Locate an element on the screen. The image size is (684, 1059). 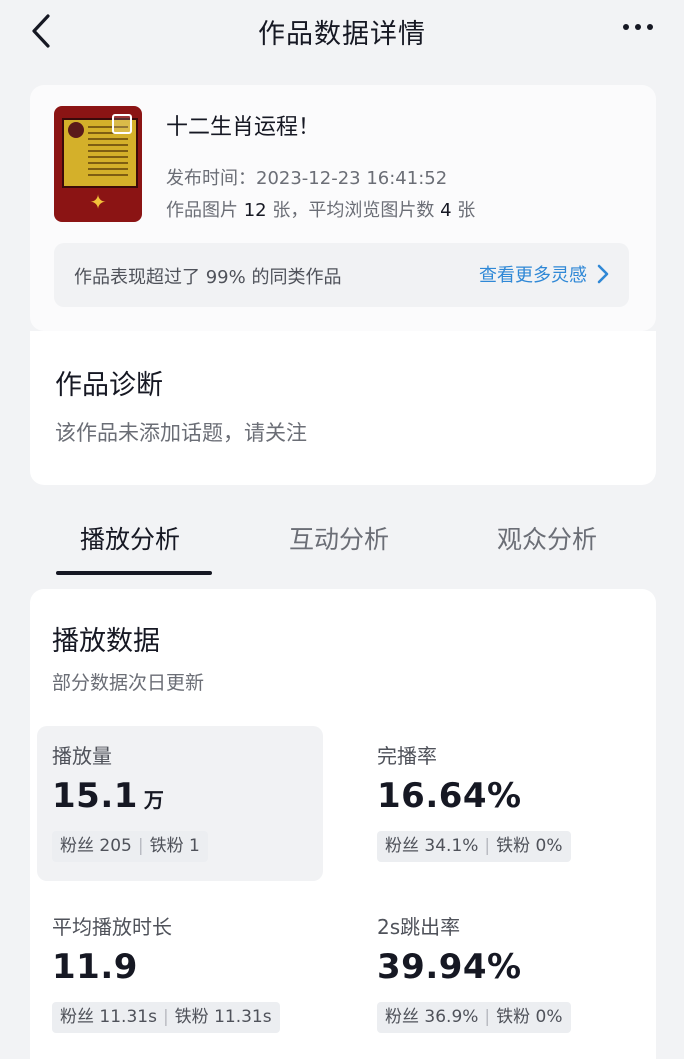
metric-breakdown: 粉丝 34.1% | 铁粉 0% is located at coordinates (474, 846).